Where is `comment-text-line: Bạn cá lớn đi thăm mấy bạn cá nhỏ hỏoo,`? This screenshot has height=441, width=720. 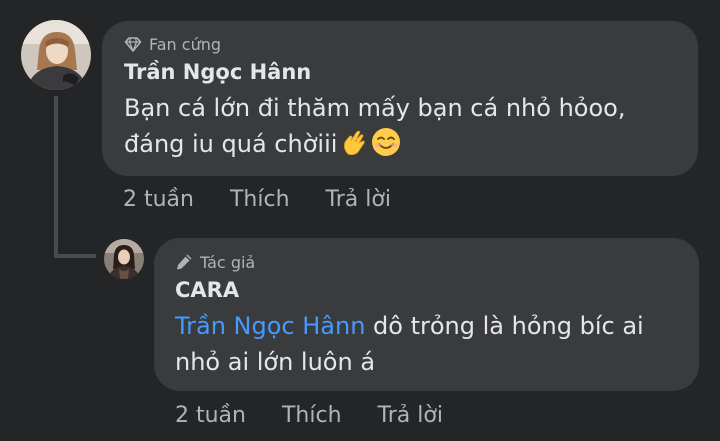
comment-text-line: Bạn cá lớn đi thăm mấy bạn cá nhỏ hỏoo, is located at coordinates (375, 108).